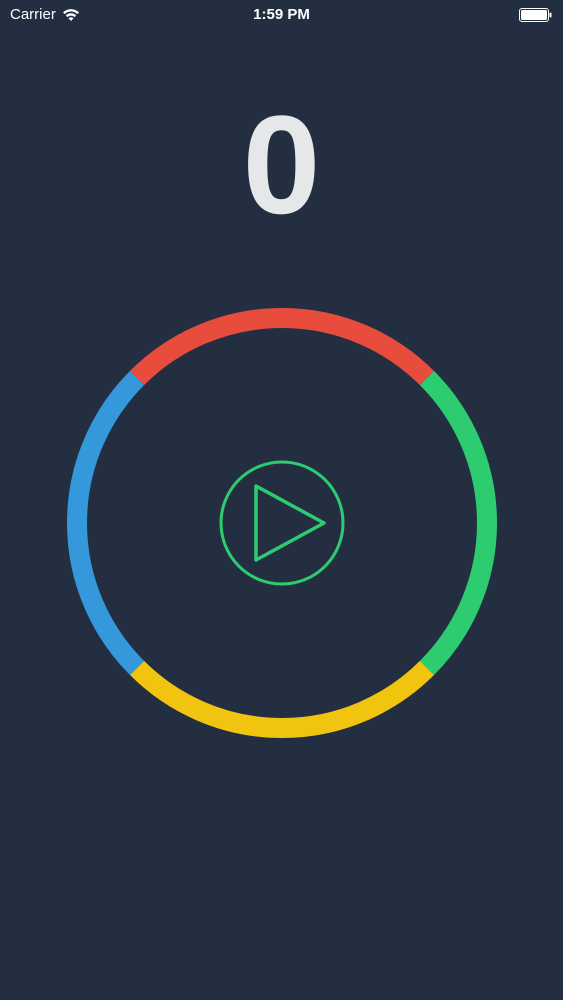 The height and width of the screenshot is (1000, 563). Describe the element at coordinates (536, 15) in the screenshot. I see `battery-icon` at that location.